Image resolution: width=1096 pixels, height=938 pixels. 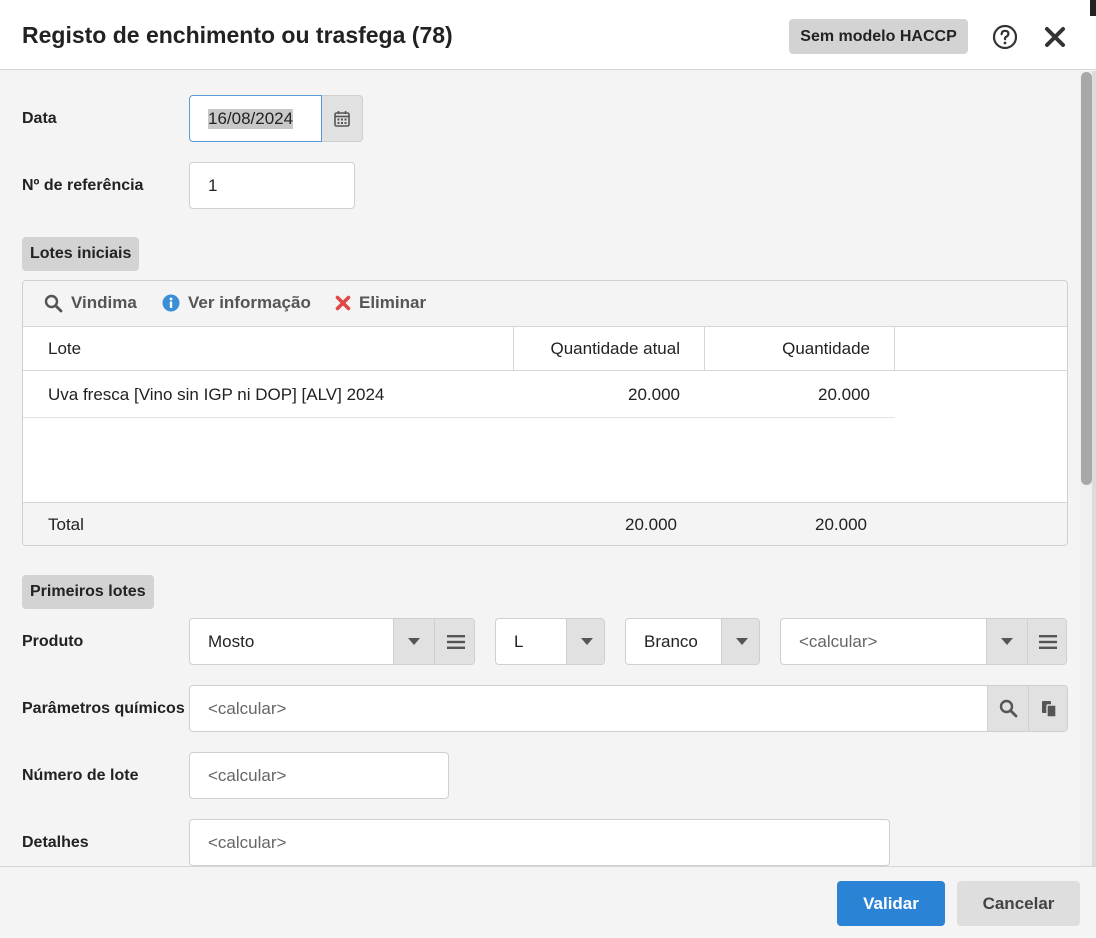 I want to click on total-qtd-atual: 20.000, so click(x=651, y=524).